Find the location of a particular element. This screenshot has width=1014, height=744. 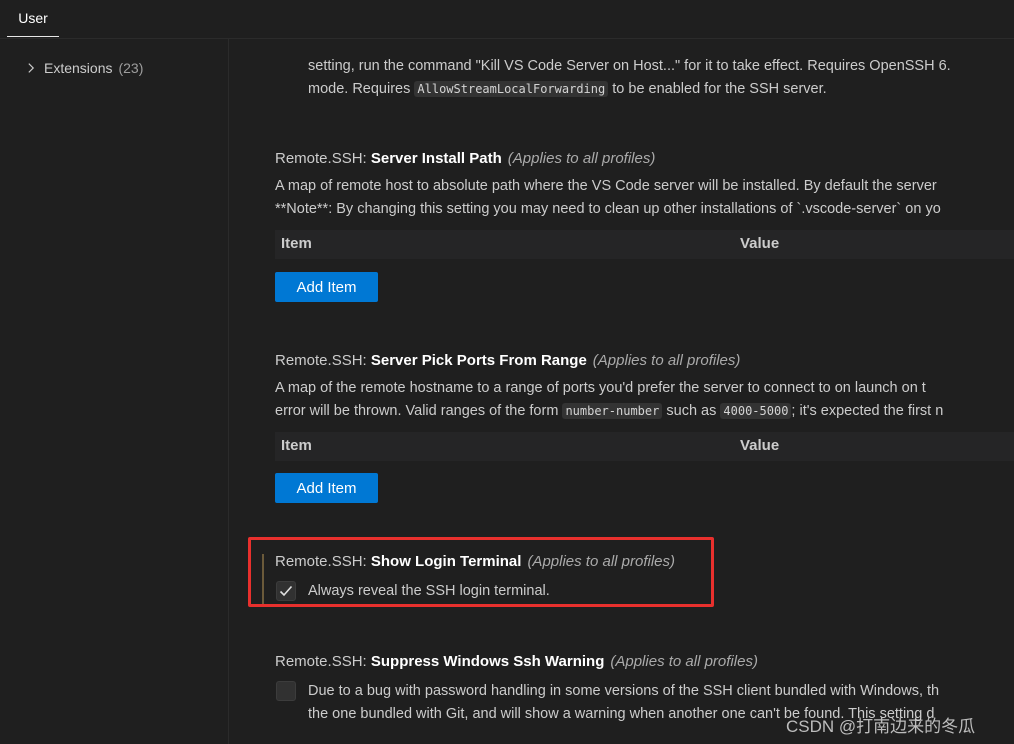

chevron-right-icon is located at coordinates (31, 68).